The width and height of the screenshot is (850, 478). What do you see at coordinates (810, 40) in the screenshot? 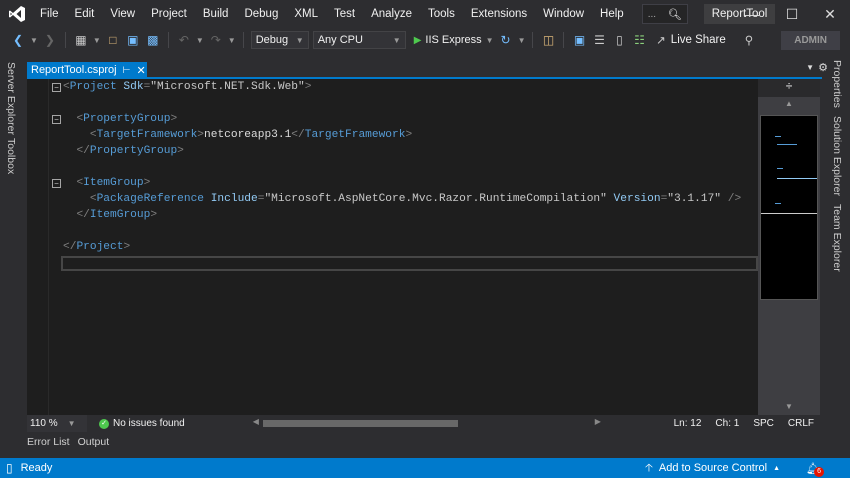
I see `account-button: ADMIN` at bounding box center [810, 40].